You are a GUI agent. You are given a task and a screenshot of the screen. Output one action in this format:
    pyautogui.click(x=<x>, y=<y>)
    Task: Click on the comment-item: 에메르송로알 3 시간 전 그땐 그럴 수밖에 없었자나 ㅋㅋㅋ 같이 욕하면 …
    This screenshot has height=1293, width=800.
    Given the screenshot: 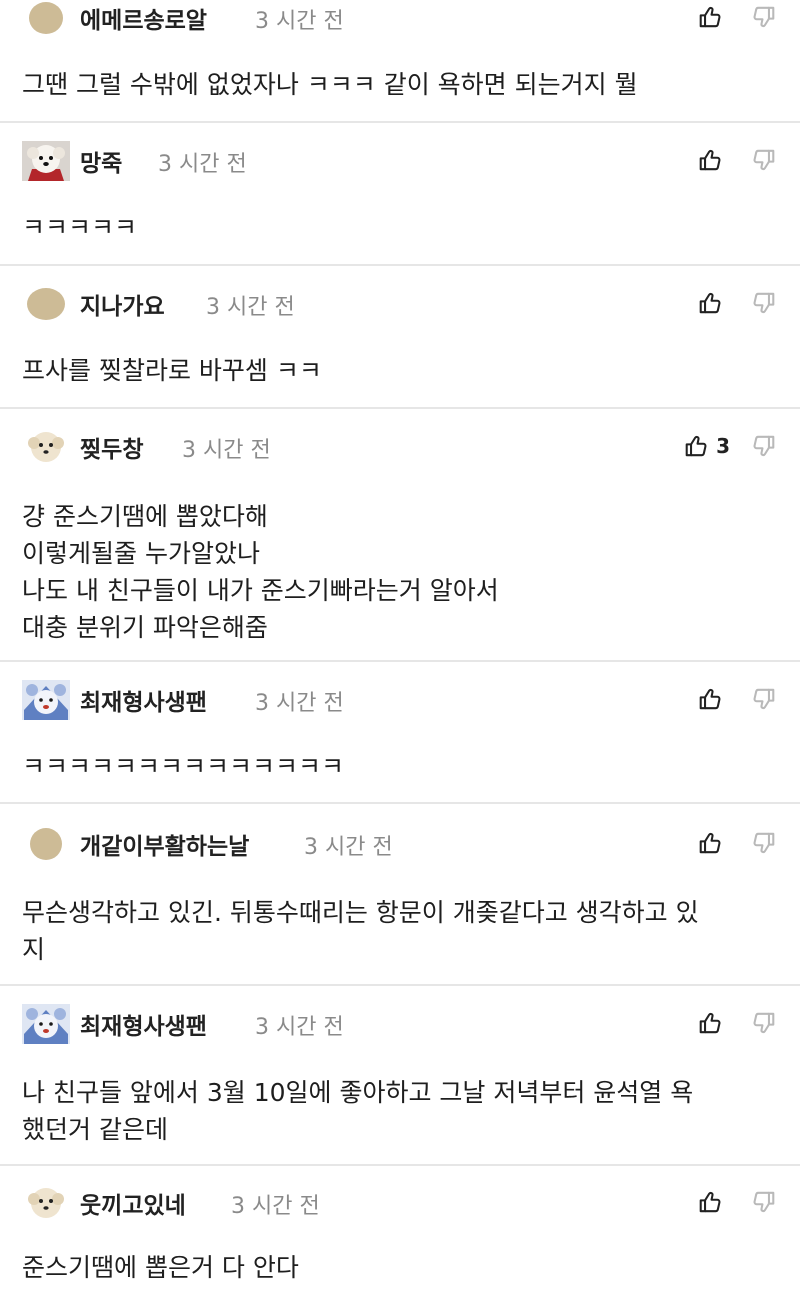 What is the action you would take?
    pyautogui.click(x=400, y=61)
    